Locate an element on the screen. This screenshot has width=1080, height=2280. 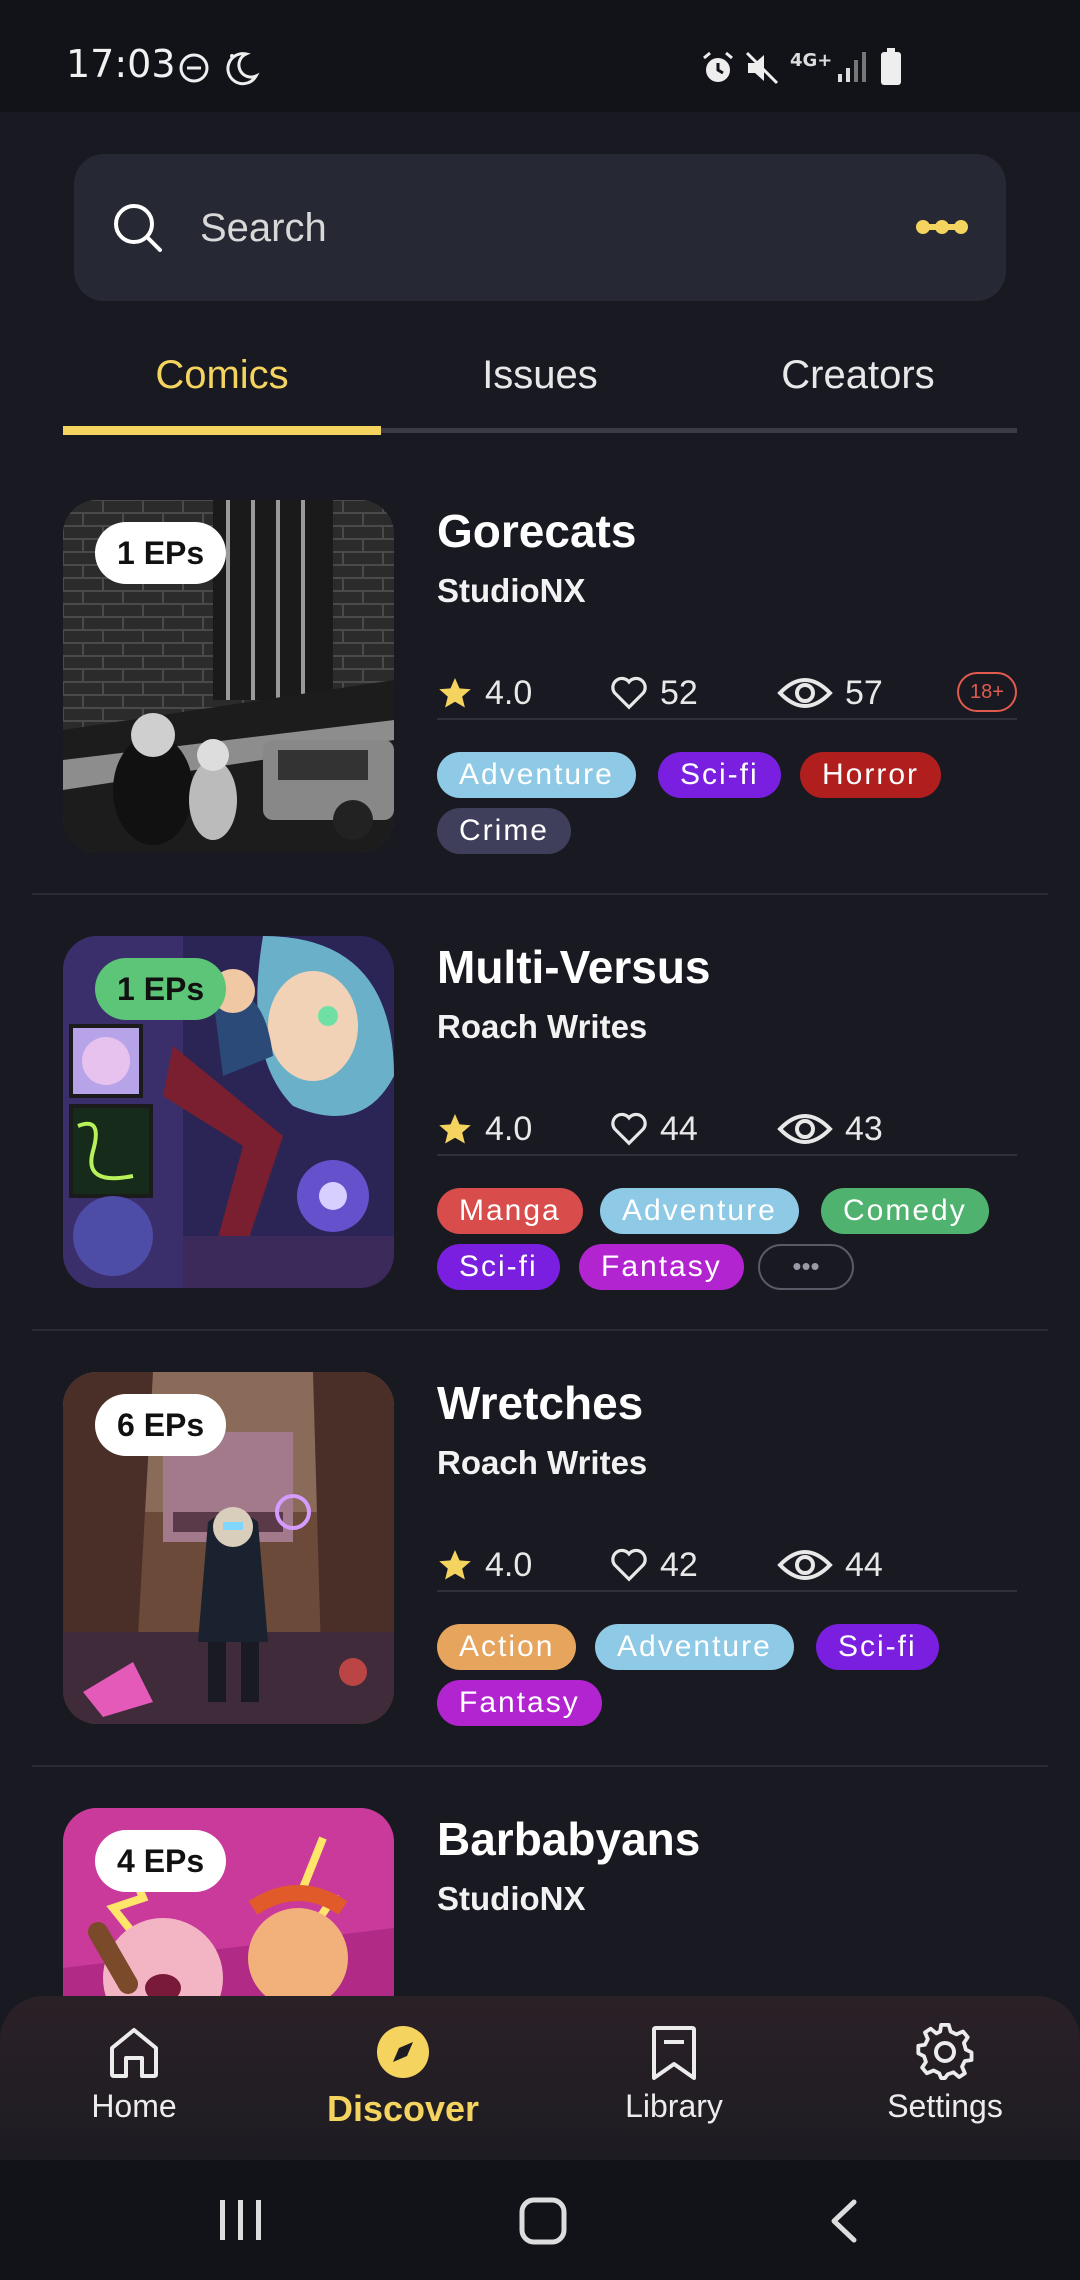
category-tabs: Comics Issues Creators is located at coordinates (540, 388).